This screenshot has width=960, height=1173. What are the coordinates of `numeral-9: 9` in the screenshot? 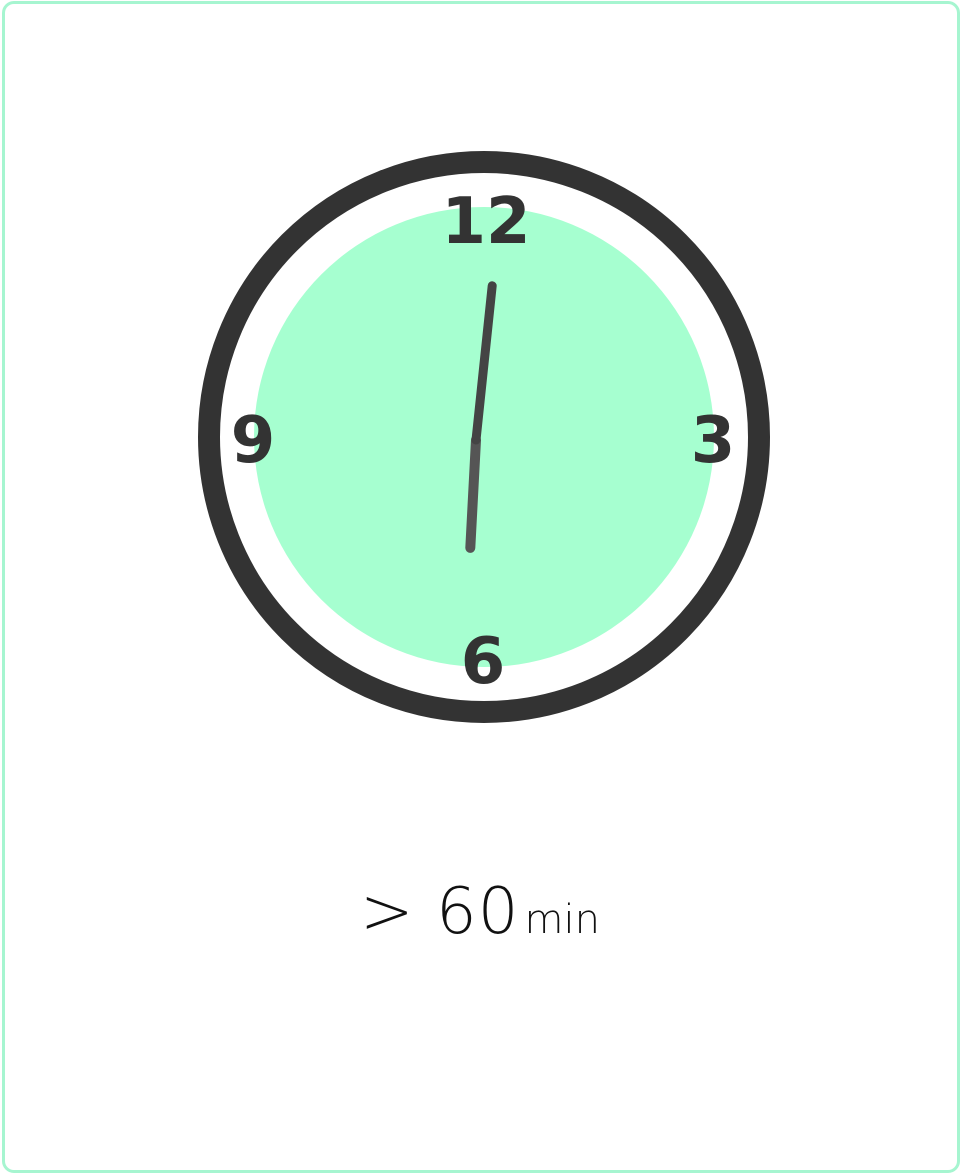 It's located at (253, 441).